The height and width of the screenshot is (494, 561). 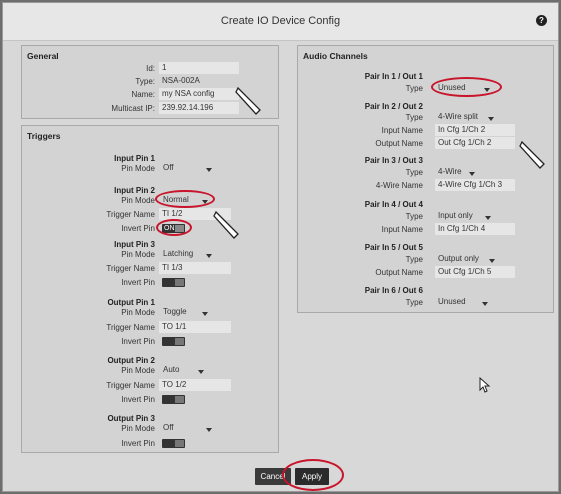 I want to click on multicast-ip-label: Multicast IP:, so click(x=133, y=108).